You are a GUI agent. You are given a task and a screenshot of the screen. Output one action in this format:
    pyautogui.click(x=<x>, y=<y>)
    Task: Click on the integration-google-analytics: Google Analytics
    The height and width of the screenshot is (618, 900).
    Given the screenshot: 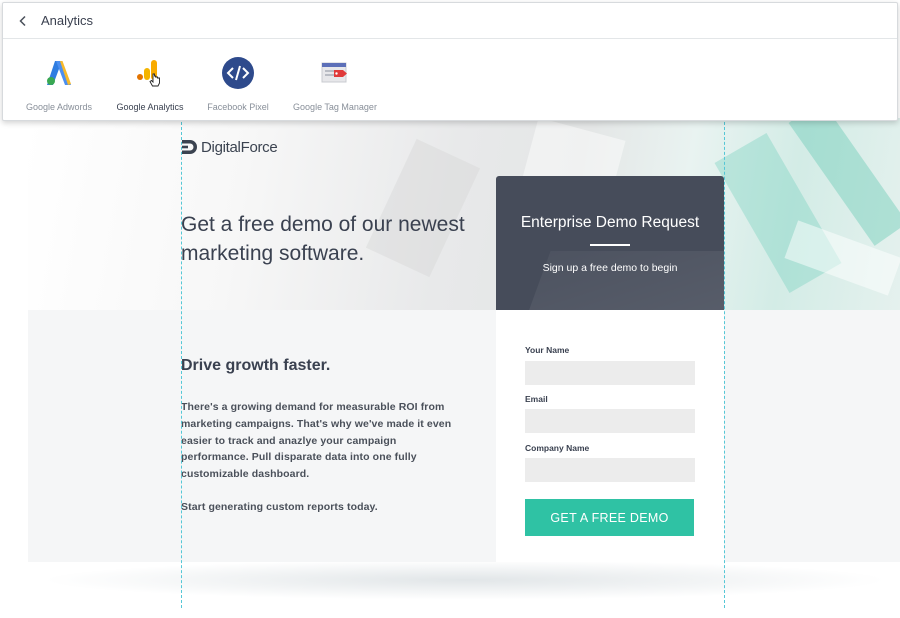 What is the action you would take?
    pyautogui.click(x=150, y=80)
    